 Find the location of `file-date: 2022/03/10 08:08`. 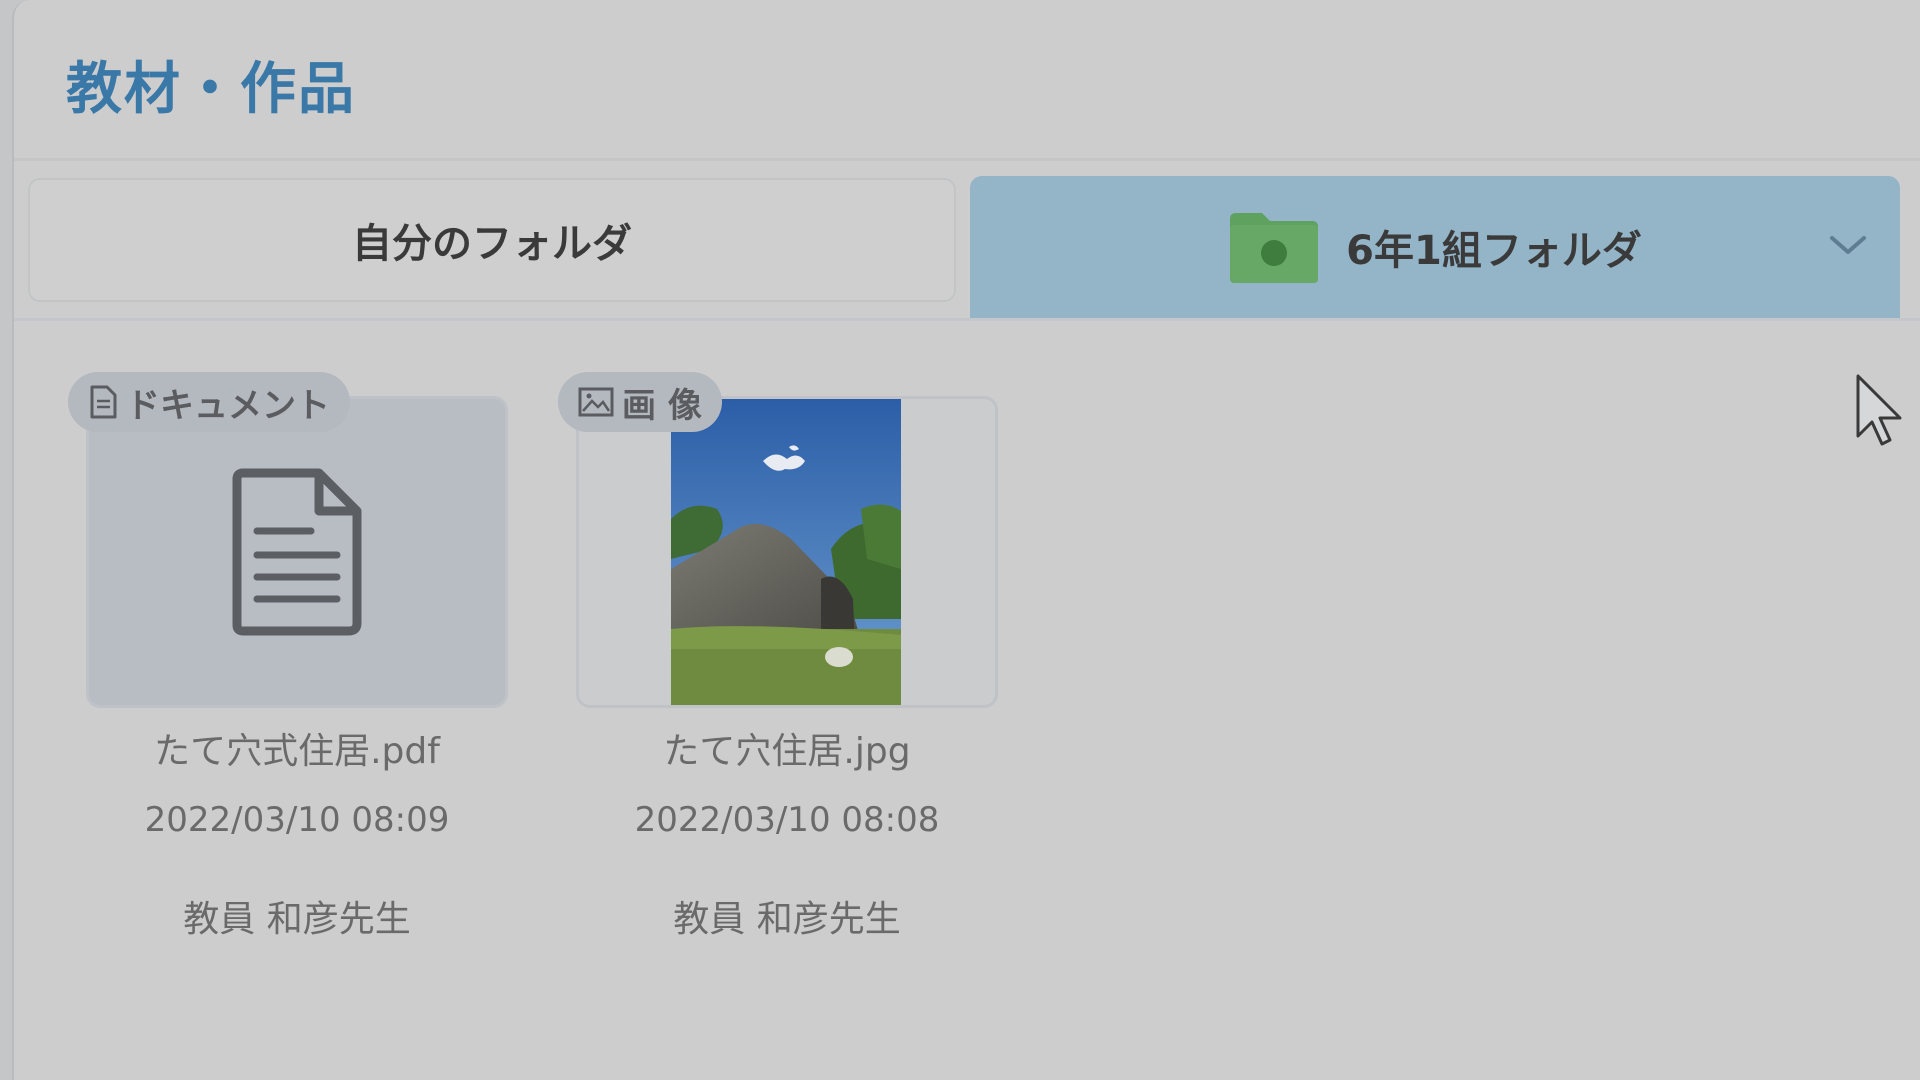

file-date: 2022/03/10 08:08 is located at coordinates (787, 820).